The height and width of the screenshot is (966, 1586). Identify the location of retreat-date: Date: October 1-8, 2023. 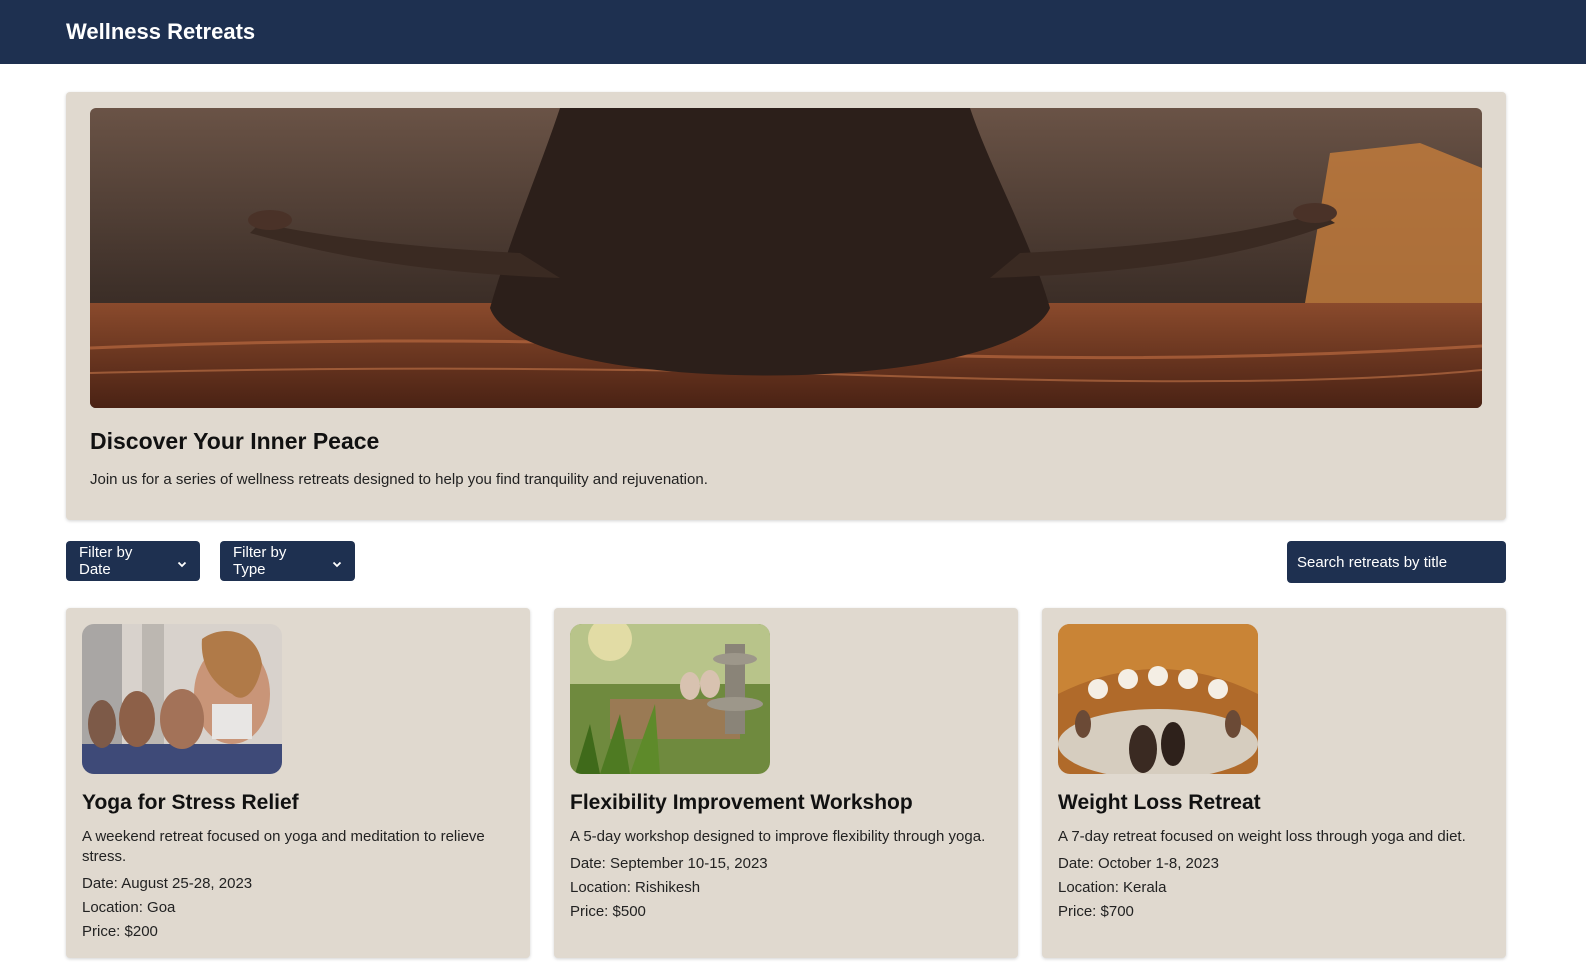
(1138, 863).